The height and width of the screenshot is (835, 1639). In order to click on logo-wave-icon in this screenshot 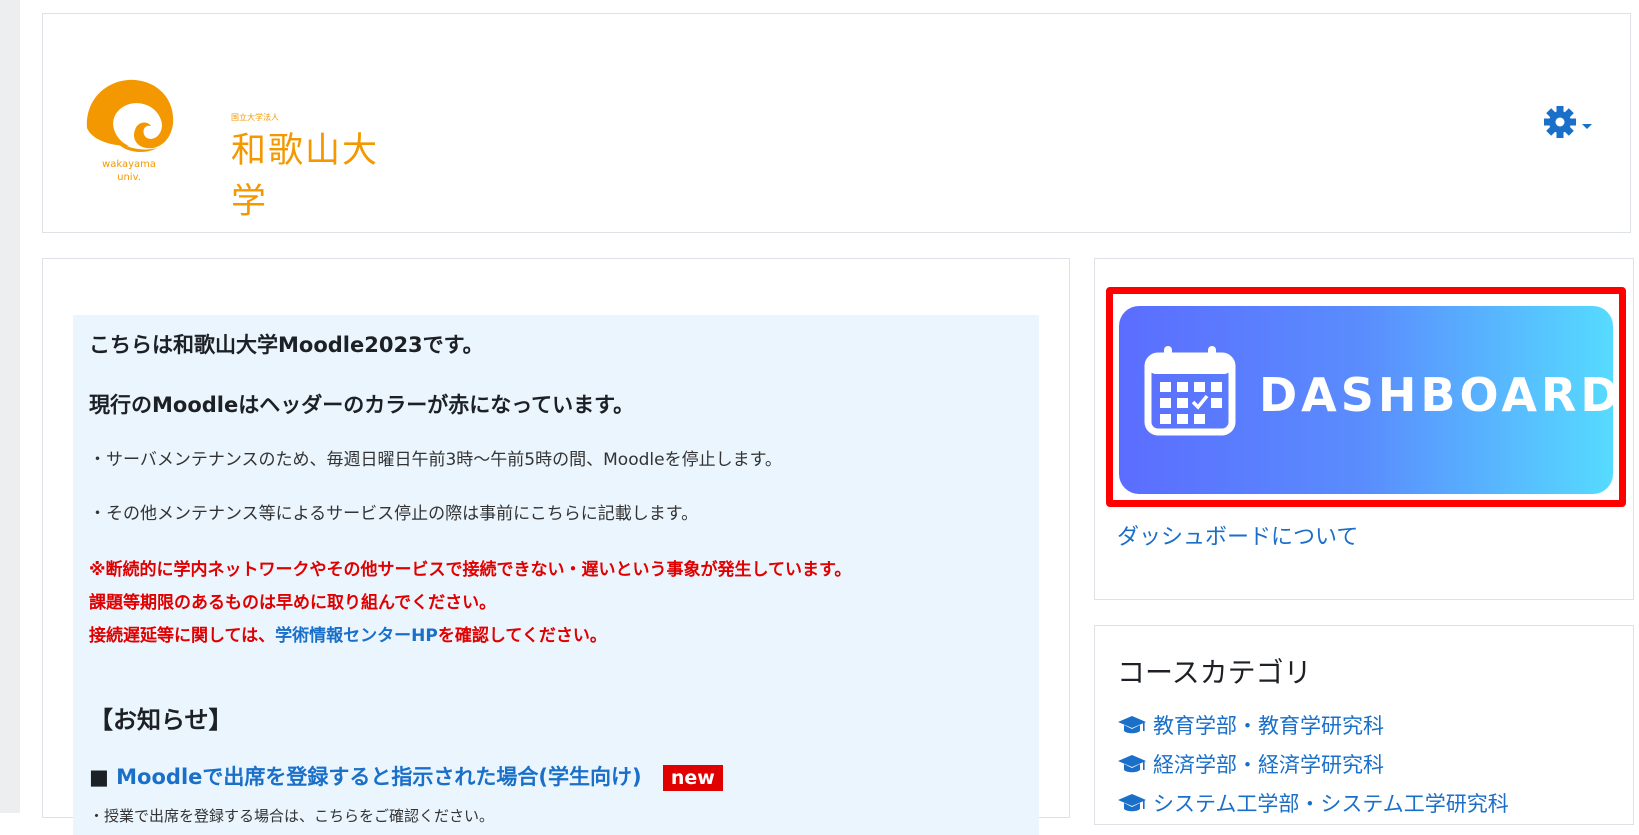, I will do `click(130, 116)`.